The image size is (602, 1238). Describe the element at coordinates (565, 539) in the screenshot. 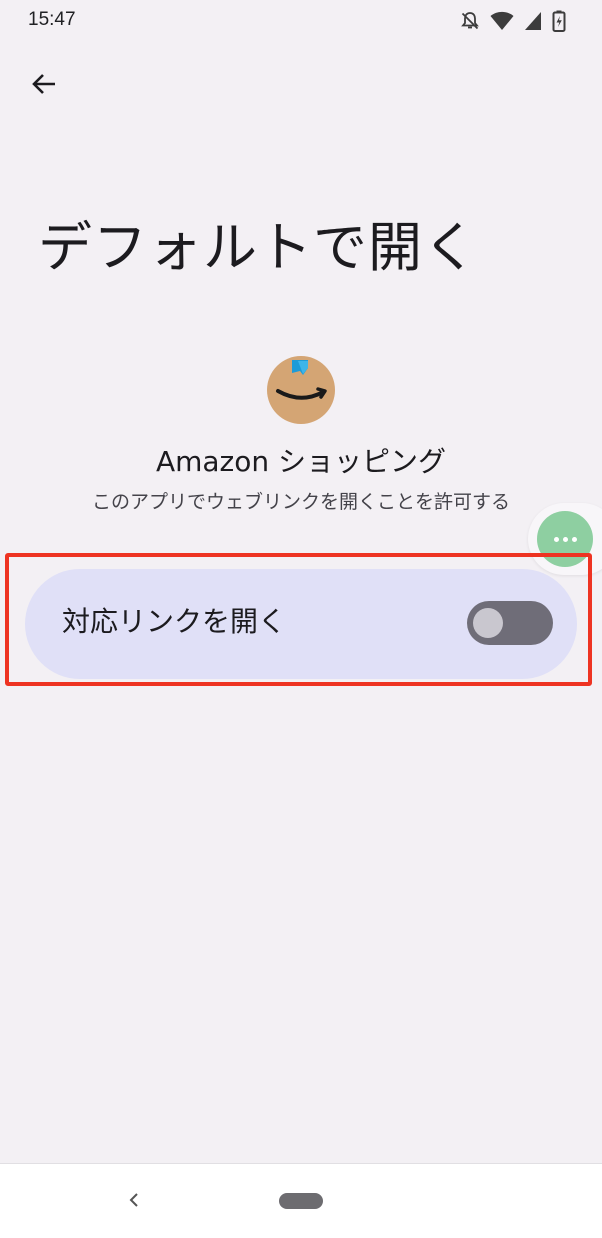

I see `more-dots-icon` at that location.